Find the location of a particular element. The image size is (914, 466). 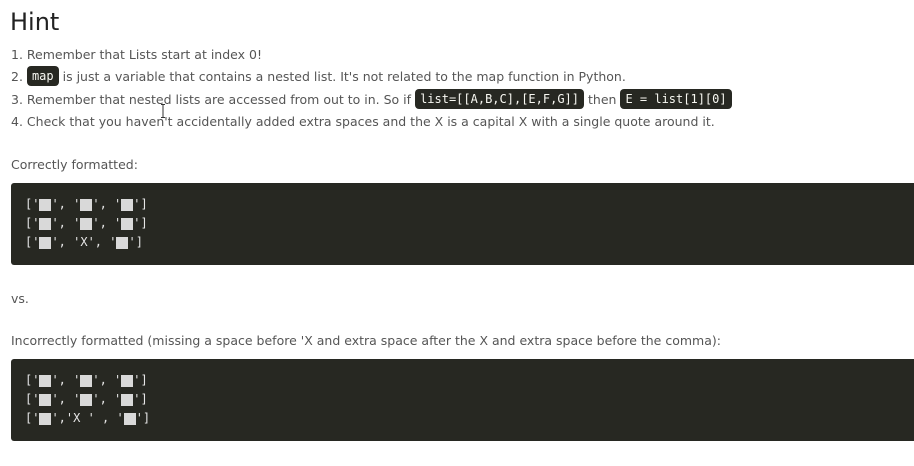

code-row: [' ', 'X', ' '] is located at coordinates (84, 242).